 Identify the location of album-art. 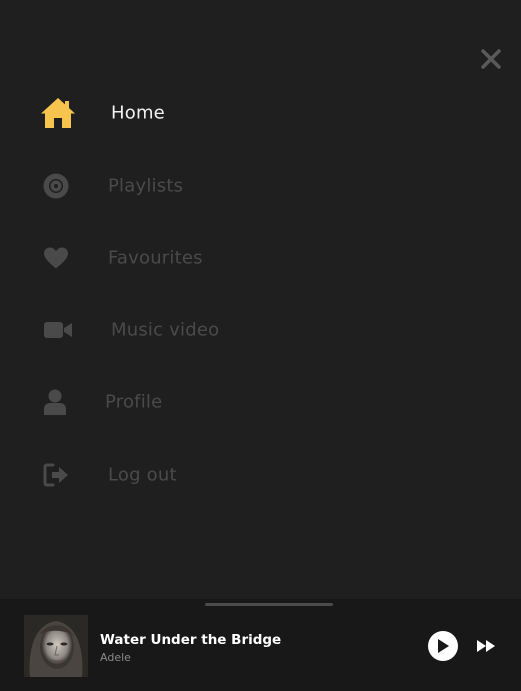
(56, 646).